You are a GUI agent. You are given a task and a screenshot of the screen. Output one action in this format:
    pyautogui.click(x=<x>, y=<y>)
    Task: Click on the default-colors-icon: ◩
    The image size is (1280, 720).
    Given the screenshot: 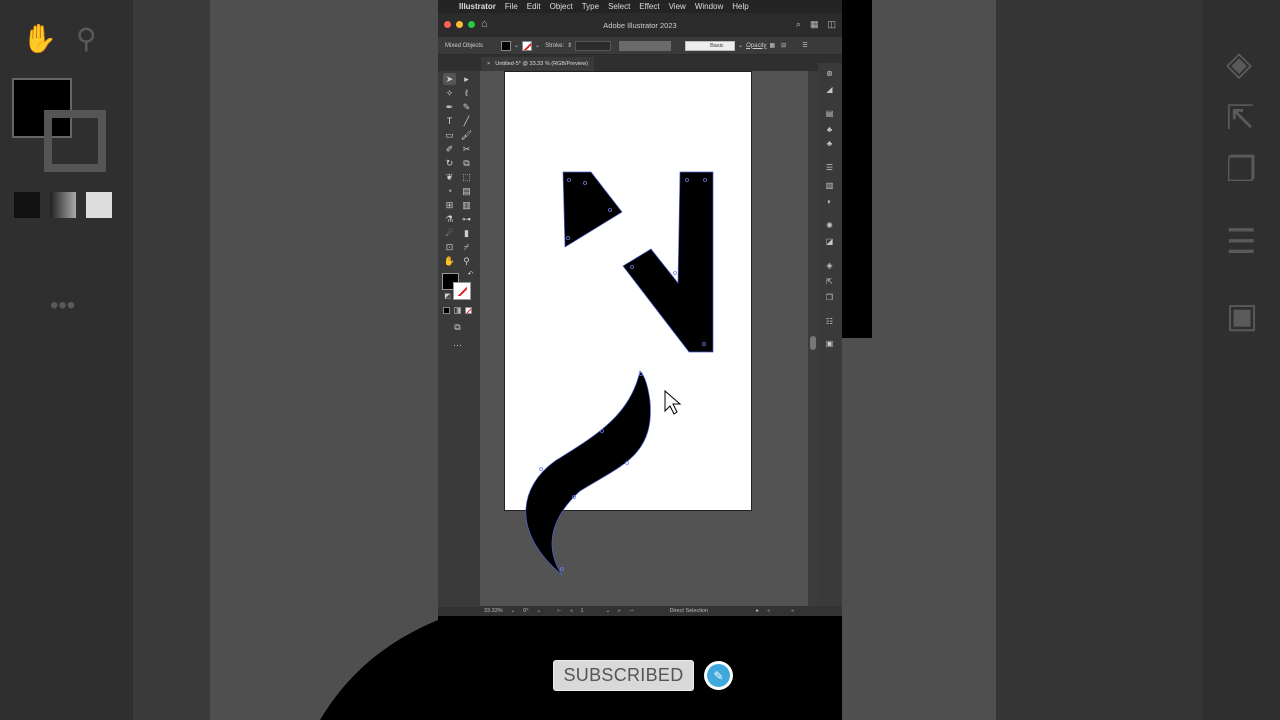 What is the action you would take?
    pyautogui.click(x=447, y=297)
    